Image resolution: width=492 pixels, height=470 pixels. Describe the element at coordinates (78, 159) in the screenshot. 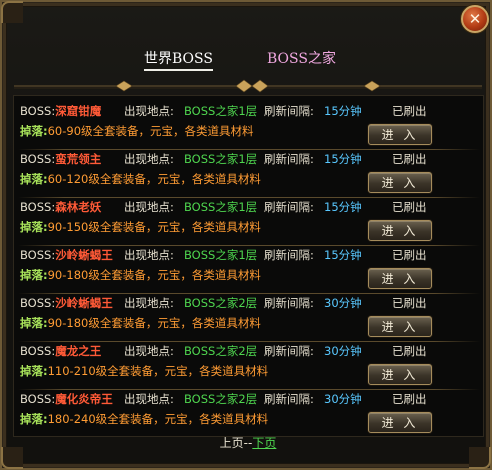

I see `boss-name: 蛮荒领主` at that location.